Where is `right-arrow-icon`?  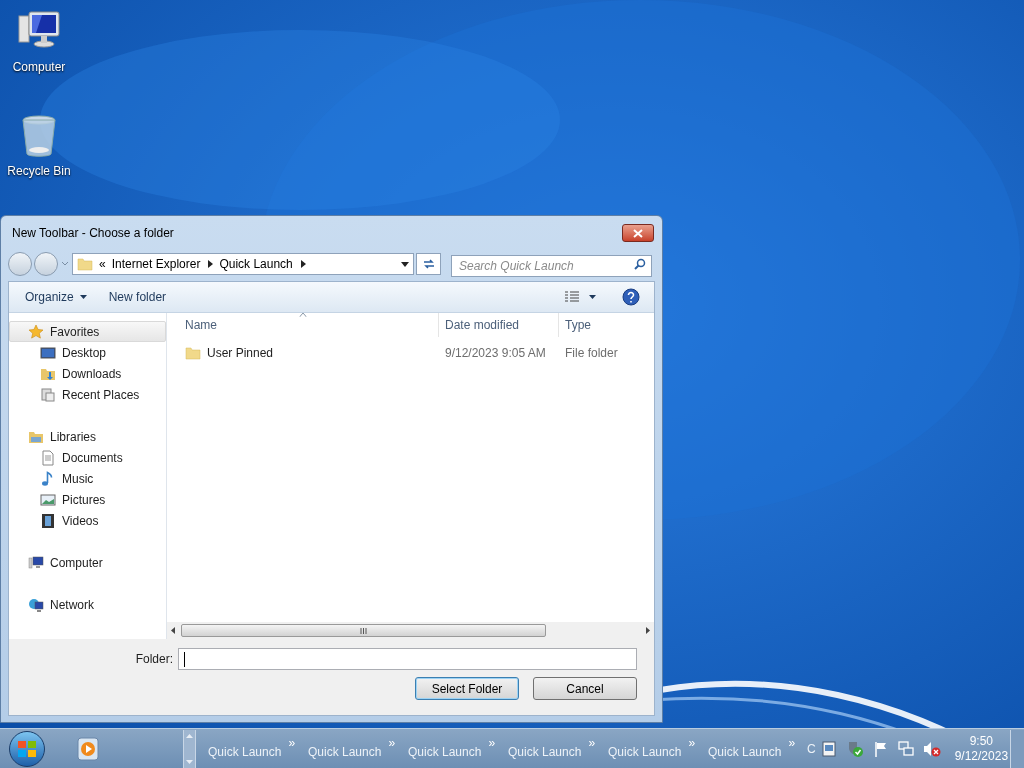
right-arrow-icon is located at coordinates (648, 630).